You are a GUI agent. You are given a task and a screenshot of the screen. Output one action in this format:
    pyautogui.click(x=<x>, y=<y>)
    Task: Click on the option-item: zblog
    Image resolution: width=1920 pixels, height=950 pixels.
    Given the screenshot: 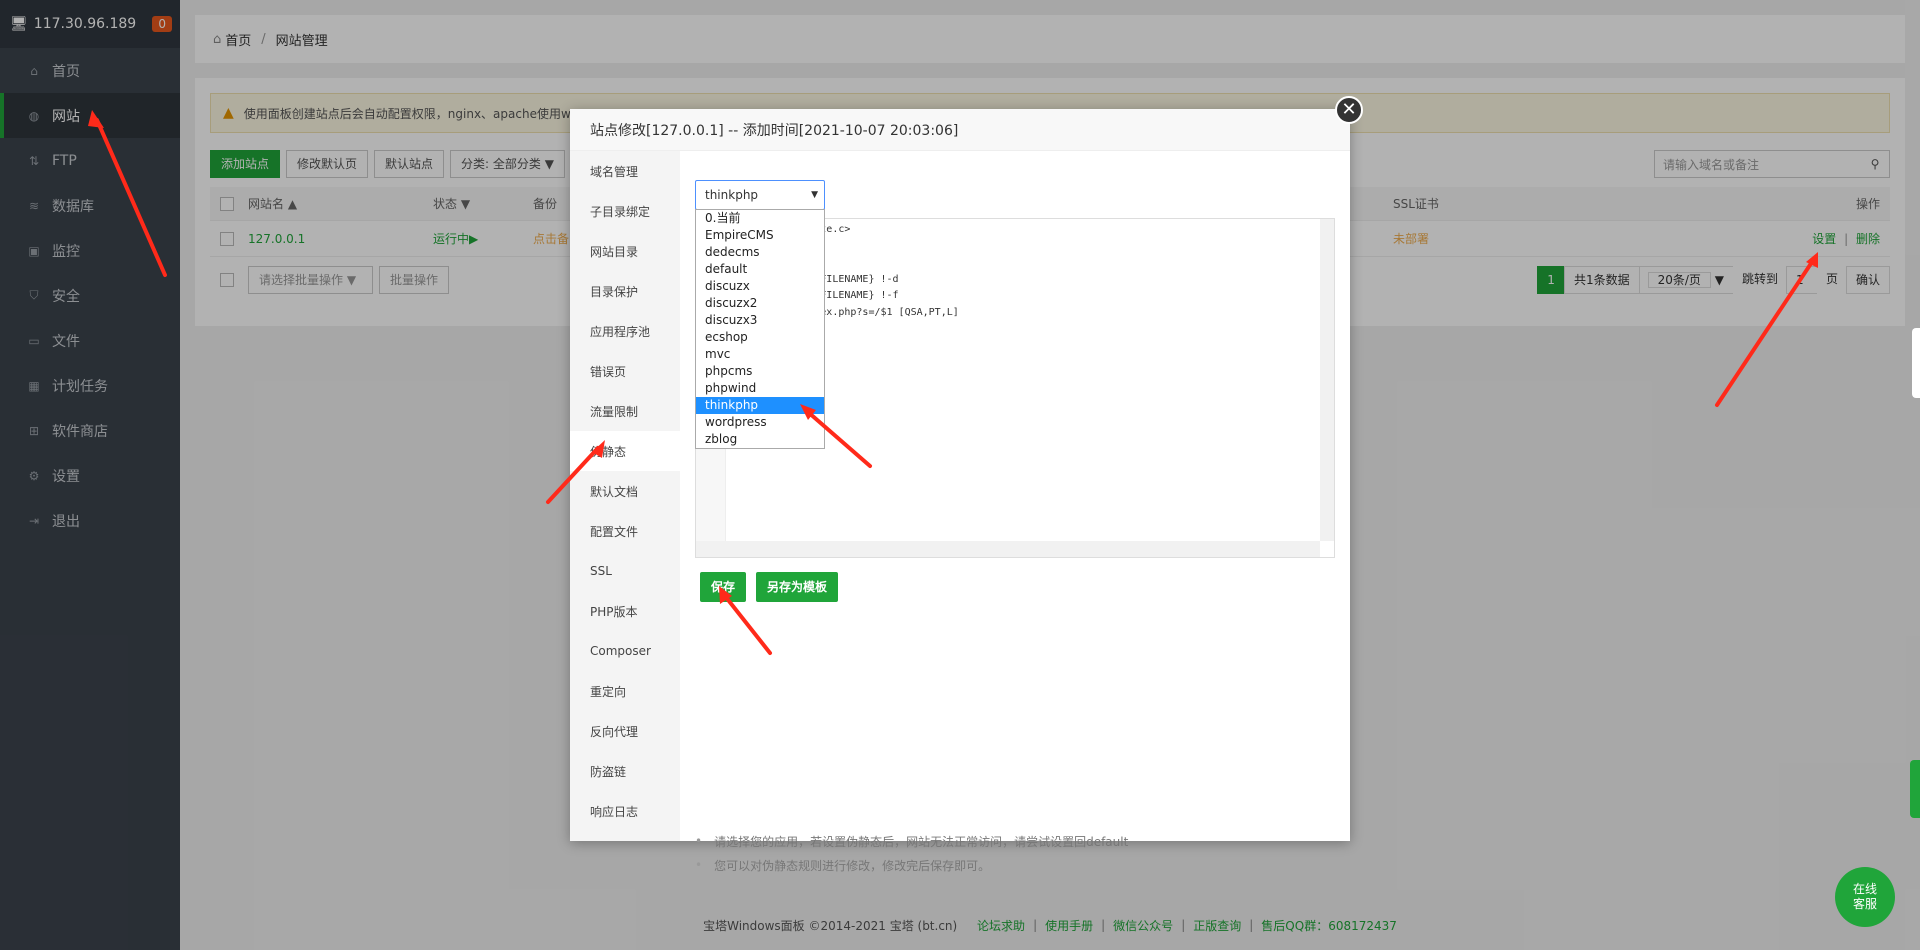 What is the action you would take?
    pyautogui.click(x=760, y=439)
    